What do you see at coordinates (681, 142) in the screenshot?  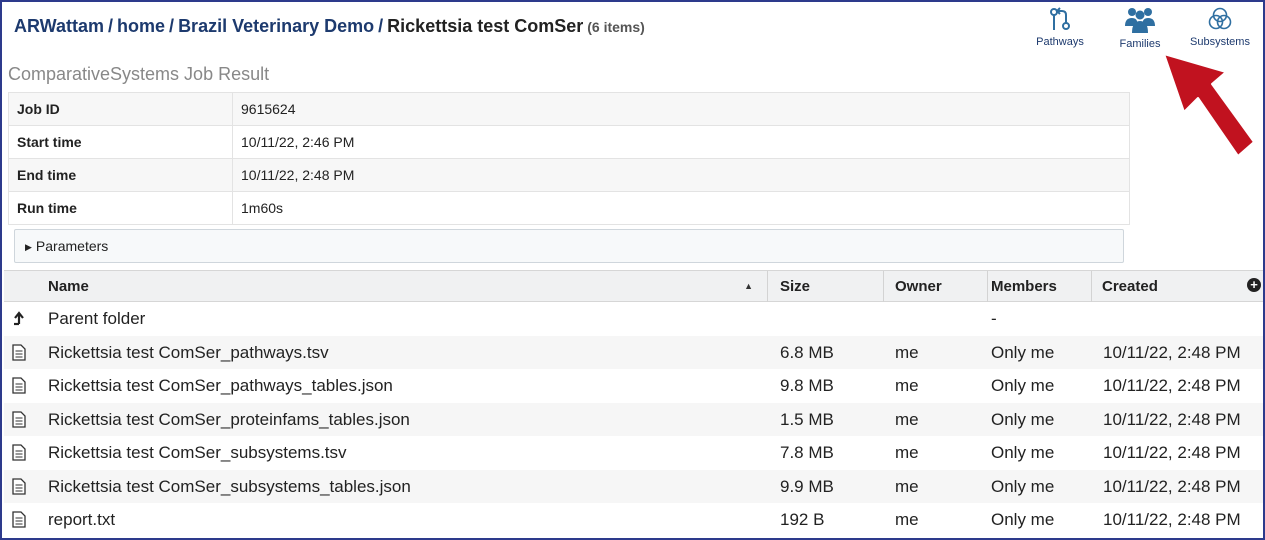 I see `job-field-value: 10/11/22, 2:46 PM` at bounding box center [681, 142].